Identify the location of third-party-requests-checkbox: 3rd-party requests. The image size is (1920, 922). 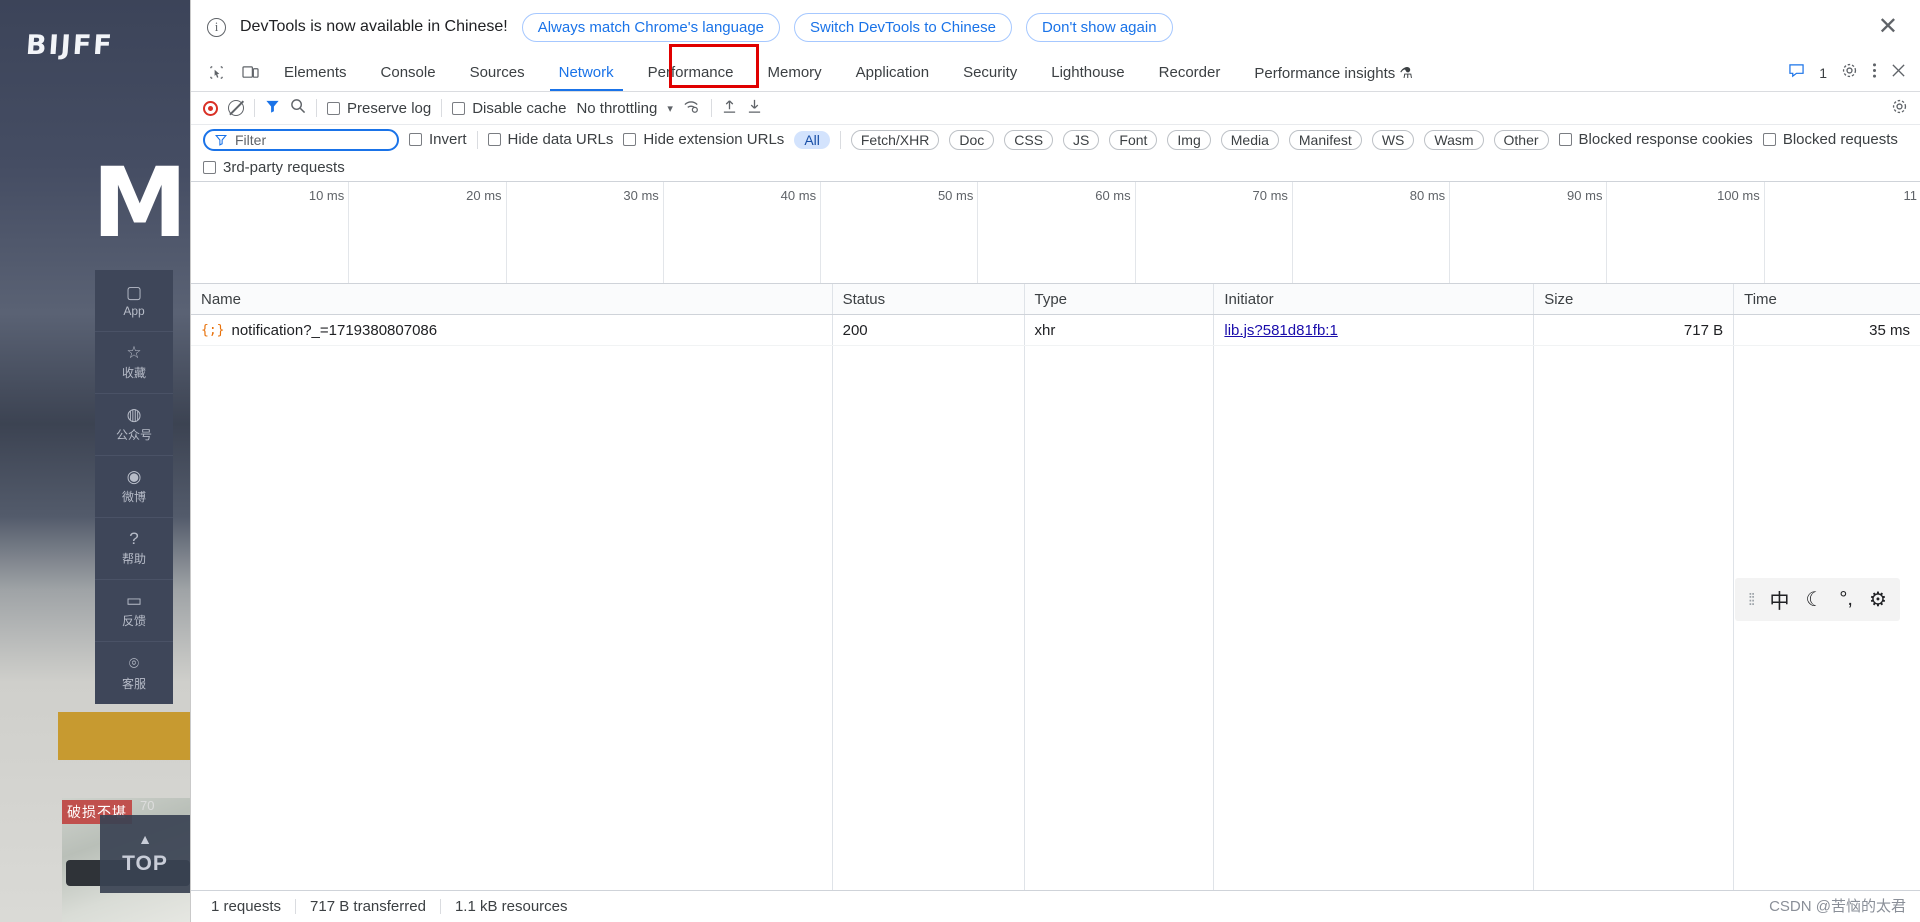
(274, 167).